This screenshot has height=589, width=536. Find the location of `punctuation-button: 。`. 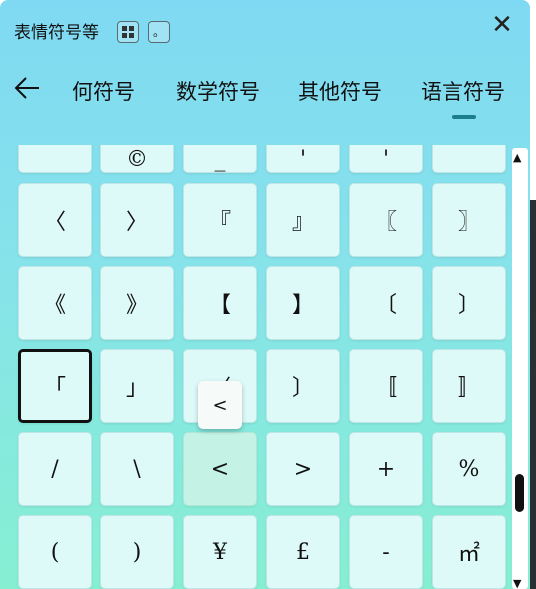

punctuation-button: 。 is located at coordinates (159, 32).